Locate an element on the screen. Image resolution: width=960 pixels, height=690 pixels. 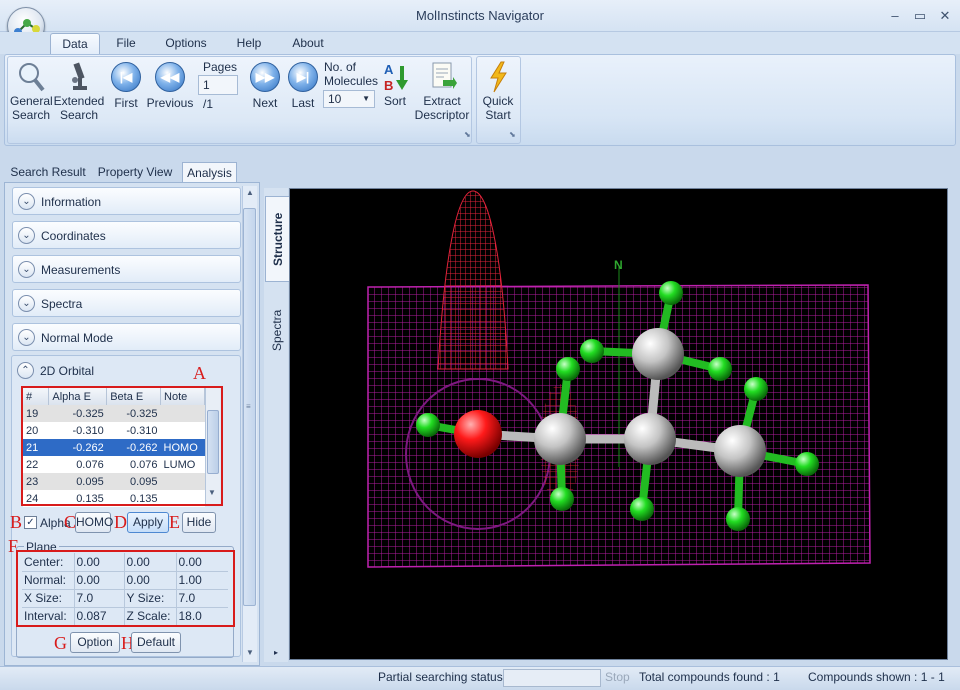
microscope-icon is located at coordinates (79, 76).